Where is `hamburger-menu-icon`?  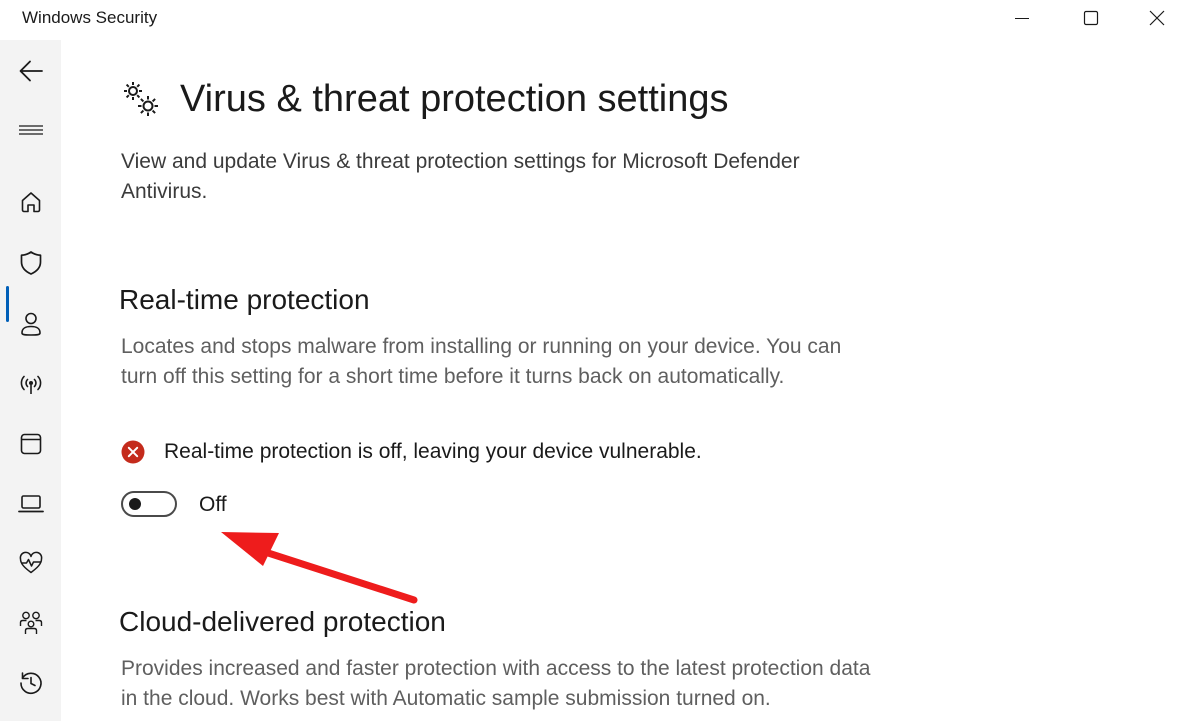 hamburger-menu-icon is located at coordinates (31, 130).